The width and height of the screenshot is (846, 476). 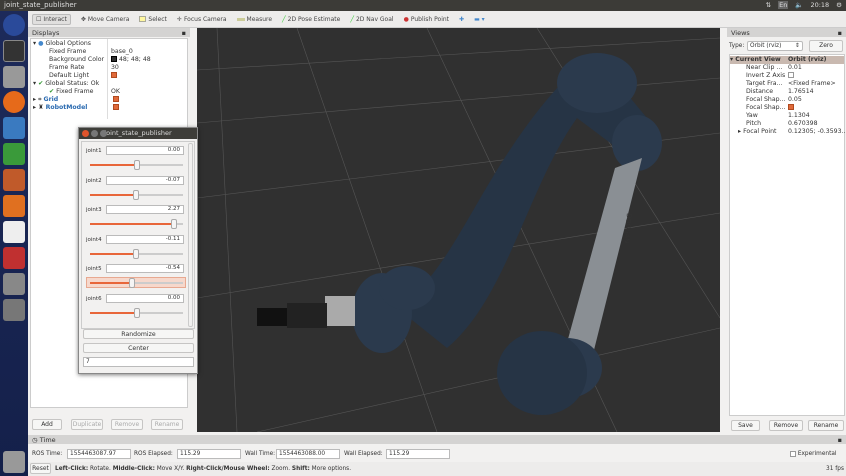 I want to click on save-button: Save, so click(x=745, y=425).